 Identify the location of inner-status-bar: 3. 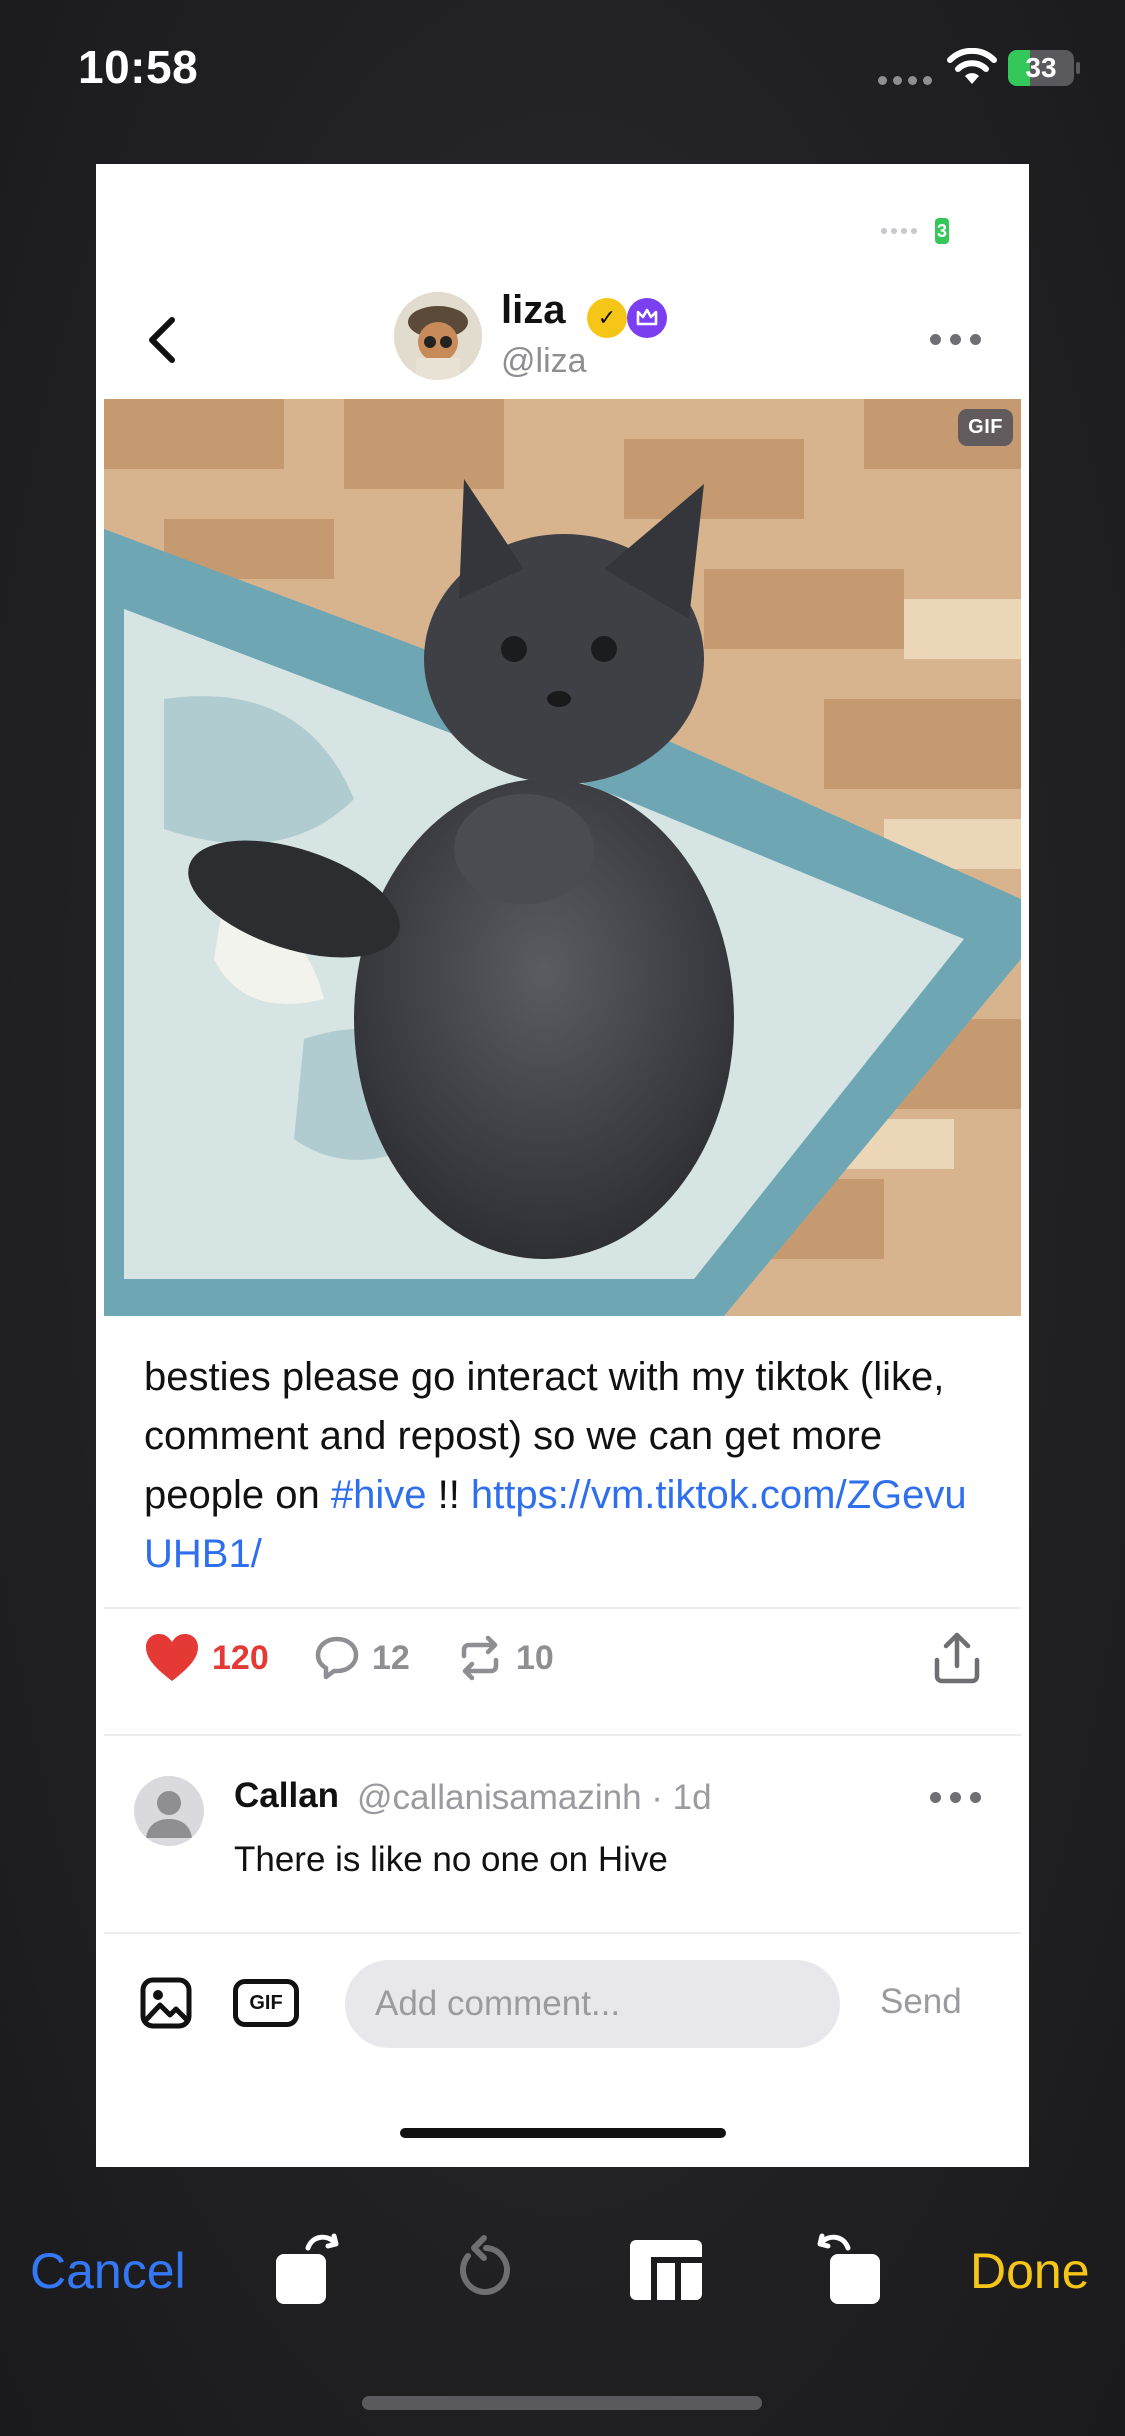
(915, 231).